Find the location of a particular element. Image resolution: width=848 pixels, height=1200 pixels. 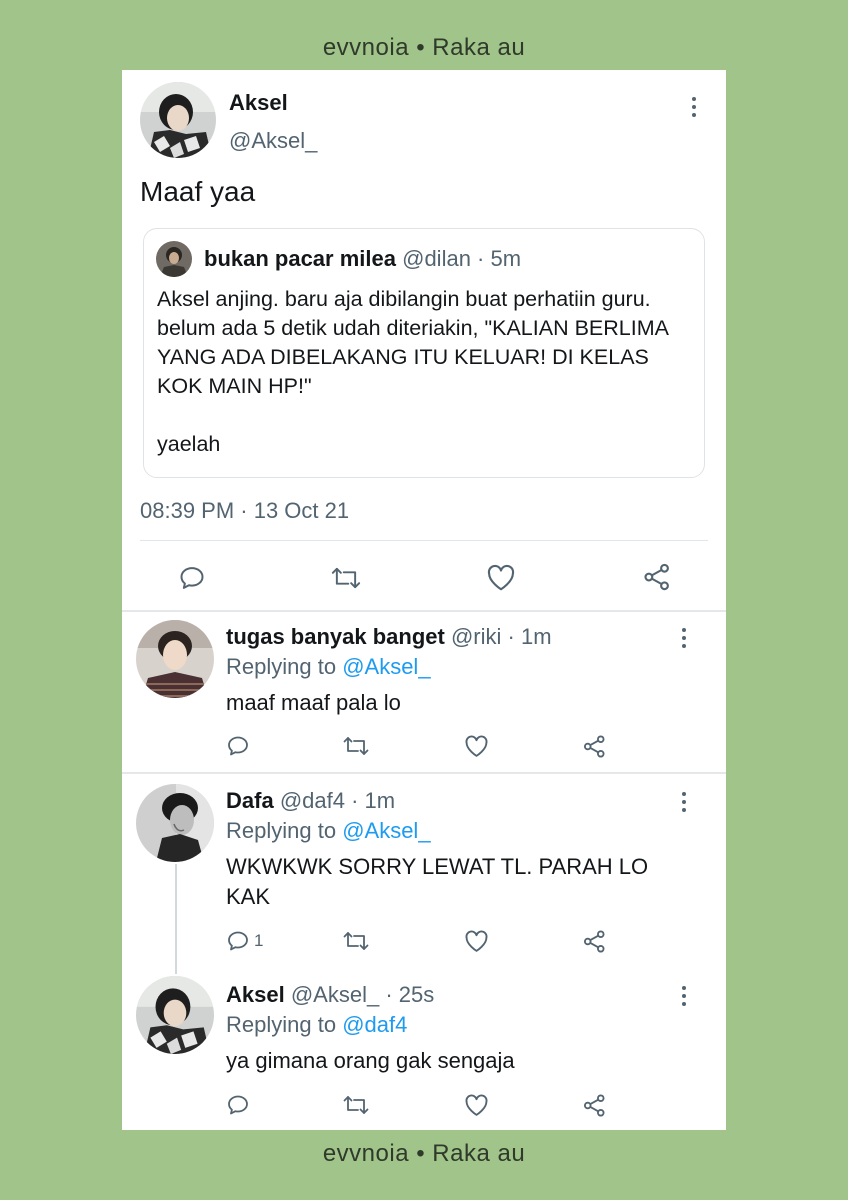

reply-handle-time: @daf4 · 1m is located at coordinates (337, 800).